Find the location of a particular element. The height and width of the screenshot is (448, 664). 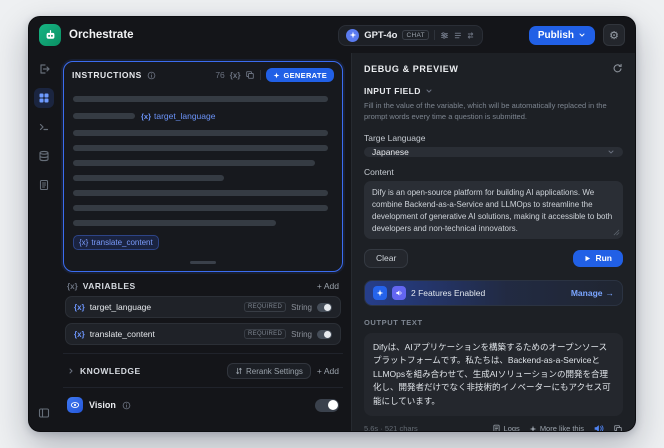

scrollbar-indicator is located at coordinates (203, 262).